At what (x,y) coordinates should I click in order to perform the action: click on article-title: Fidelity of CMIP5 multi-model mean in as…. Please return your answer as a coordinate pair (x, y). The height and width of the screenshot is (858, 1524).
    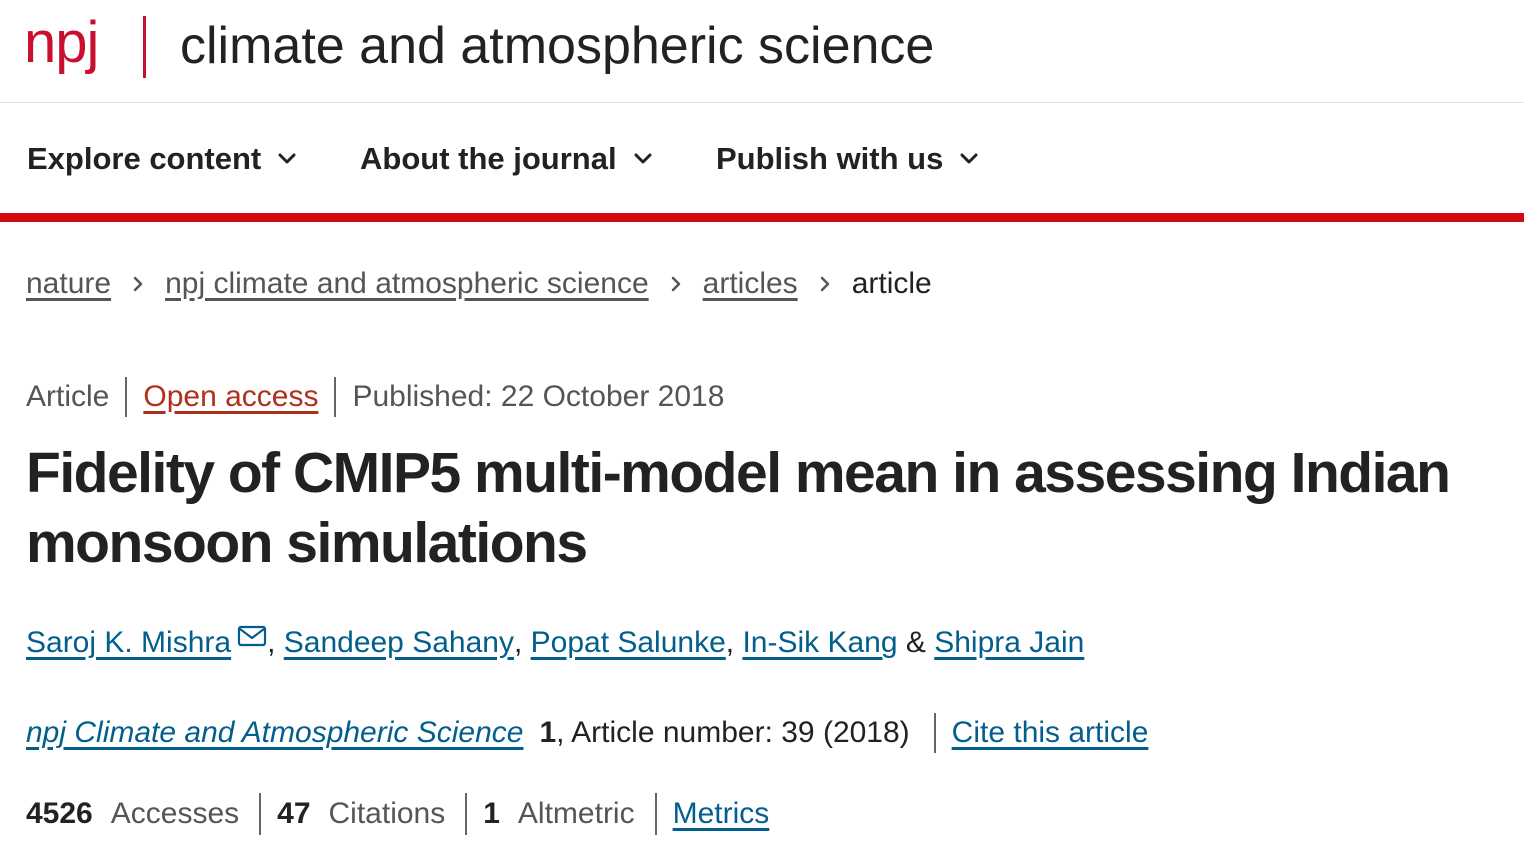
    Looking at the image, I should click on (738, 508).